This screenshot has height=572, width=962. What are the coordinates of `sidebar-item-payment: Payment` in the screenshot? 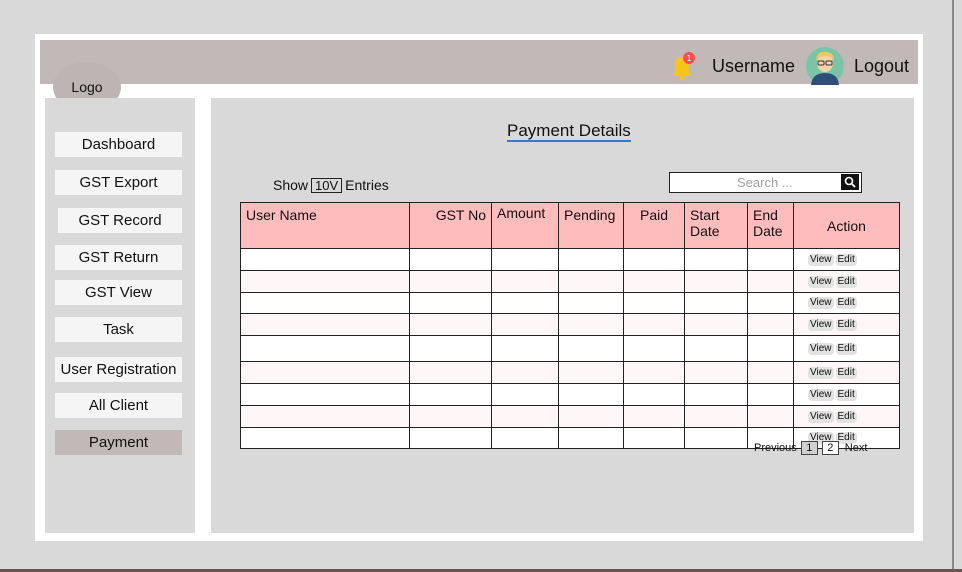 It's located at (118, 442).